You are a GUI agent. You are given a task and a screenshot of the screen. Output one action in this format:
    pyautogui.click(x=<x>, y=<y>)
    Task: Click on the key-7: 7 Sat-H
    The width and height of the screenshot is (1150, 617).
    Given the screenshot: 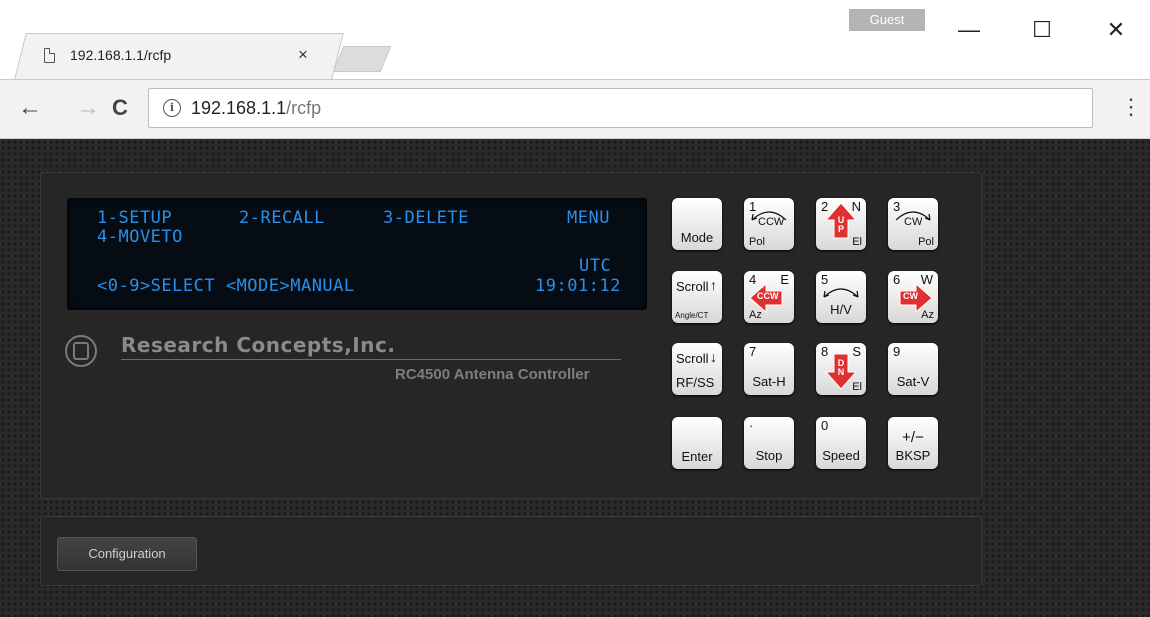 What is the action you would take?
    pyautogui.click(x=769, y=369)
    